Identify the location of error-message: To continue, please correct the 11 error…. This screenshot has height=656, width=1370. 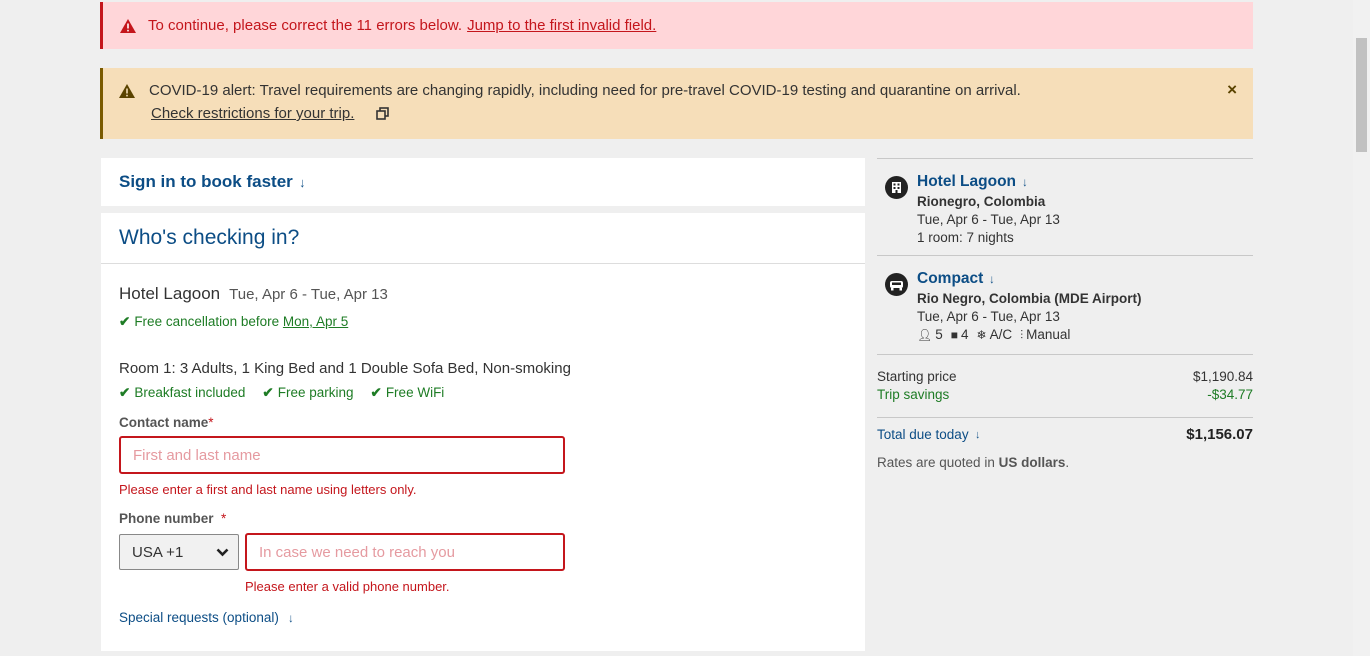
(305, 25).